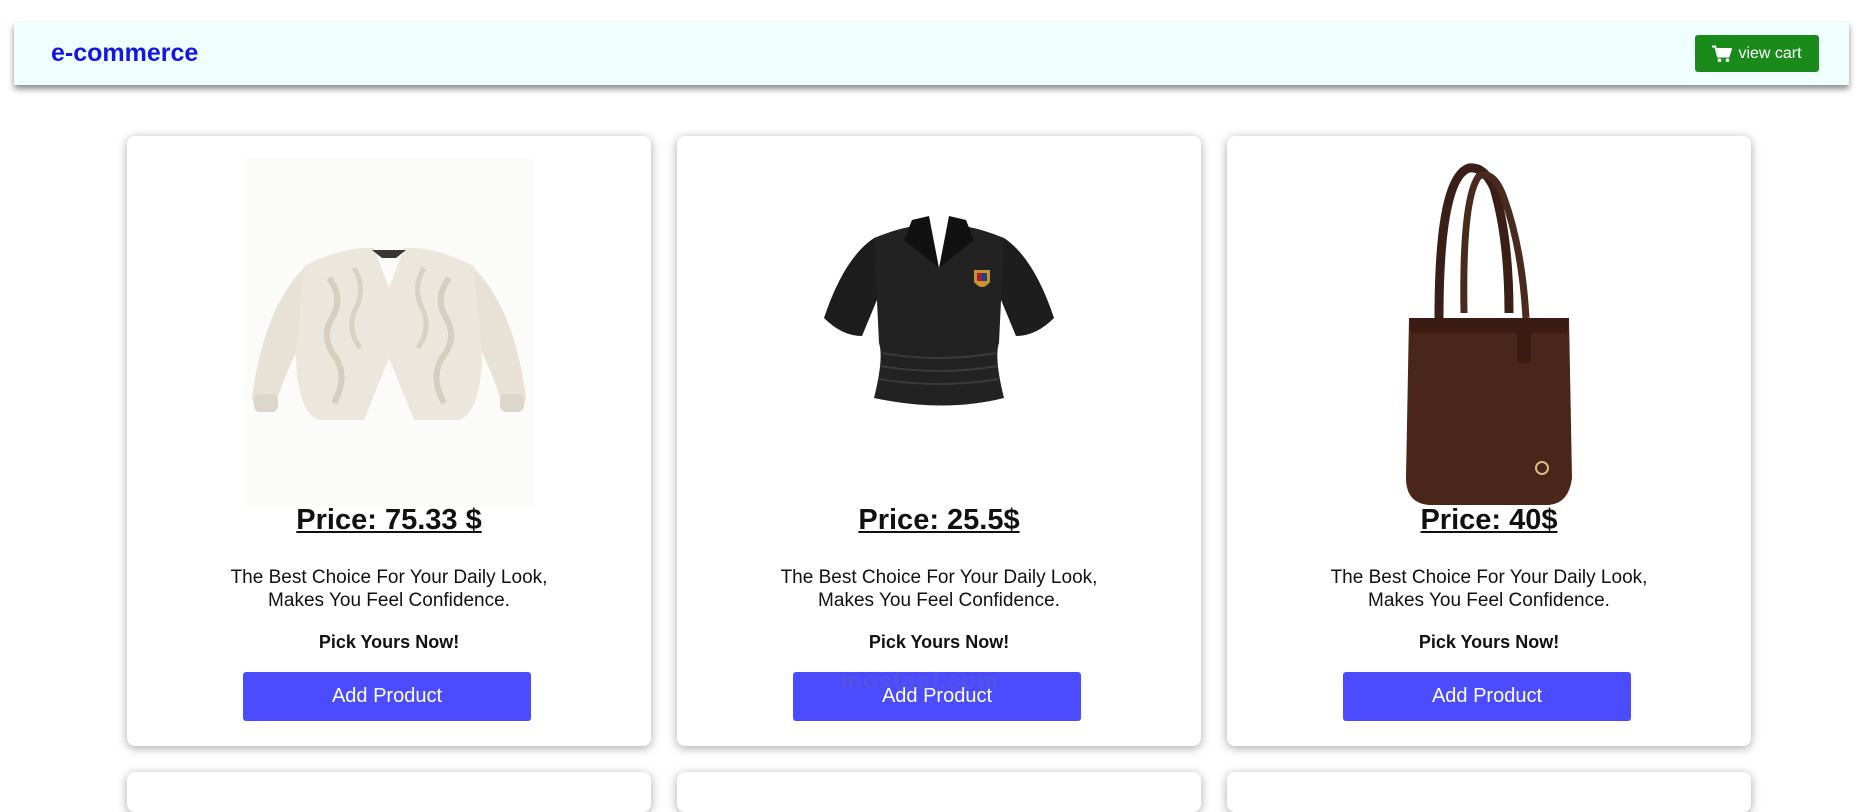 This screenshot has height=812, width=1857. I want to click on product-price: Price: 40$, so click(1489, 520).